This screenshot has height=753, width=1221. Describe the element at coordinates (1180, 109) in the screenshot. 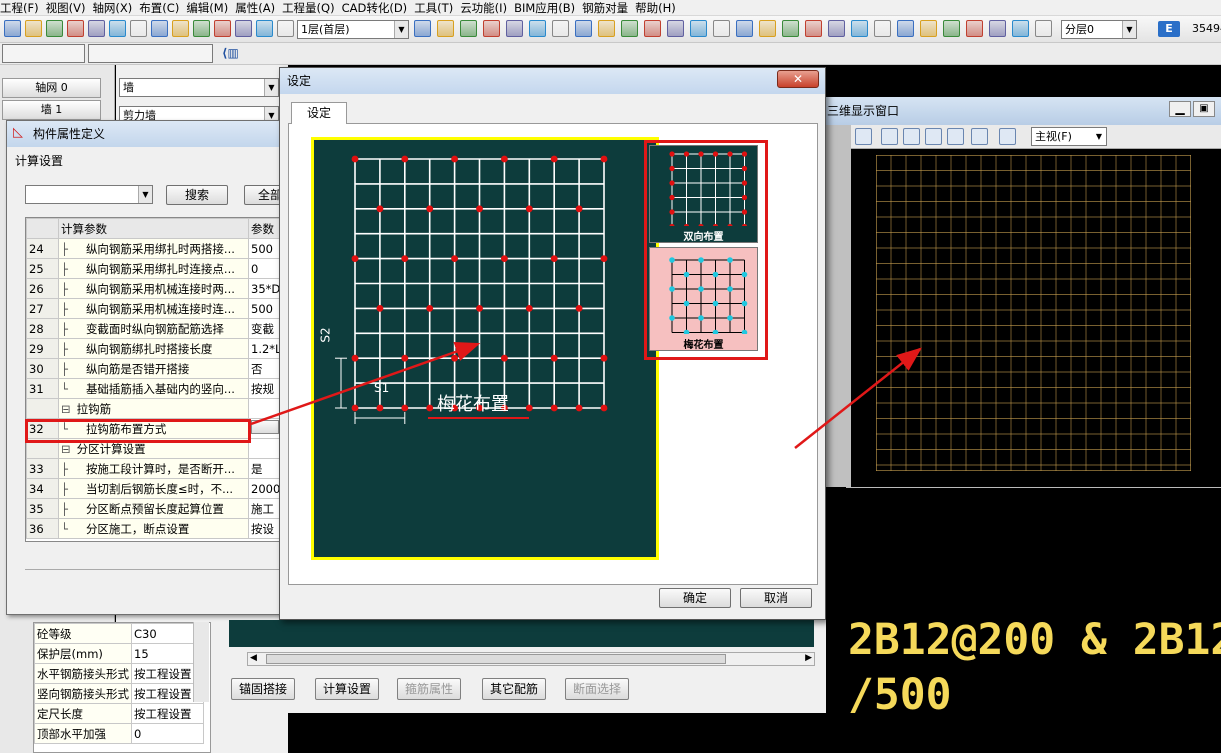

I see `minimize-icon: ▁` at that location.